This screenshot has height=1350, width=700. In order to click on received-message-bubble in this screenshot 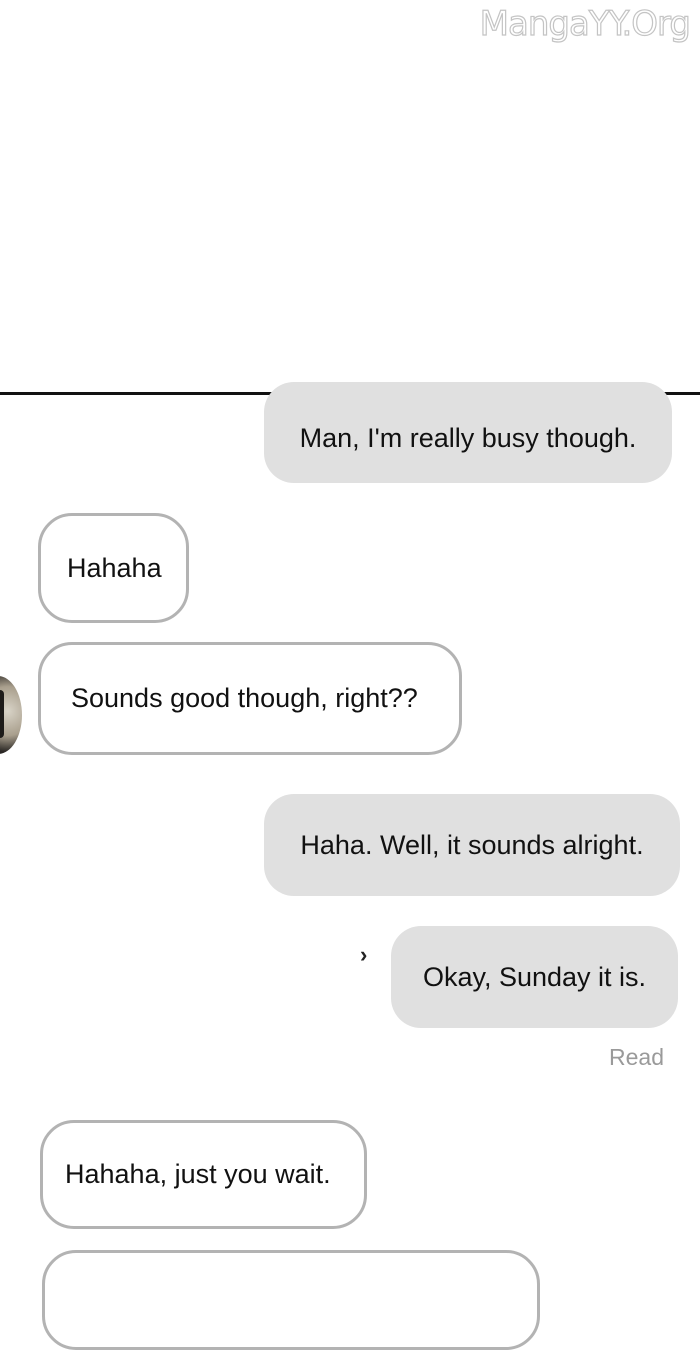, I will do `click(291, 1300)`.